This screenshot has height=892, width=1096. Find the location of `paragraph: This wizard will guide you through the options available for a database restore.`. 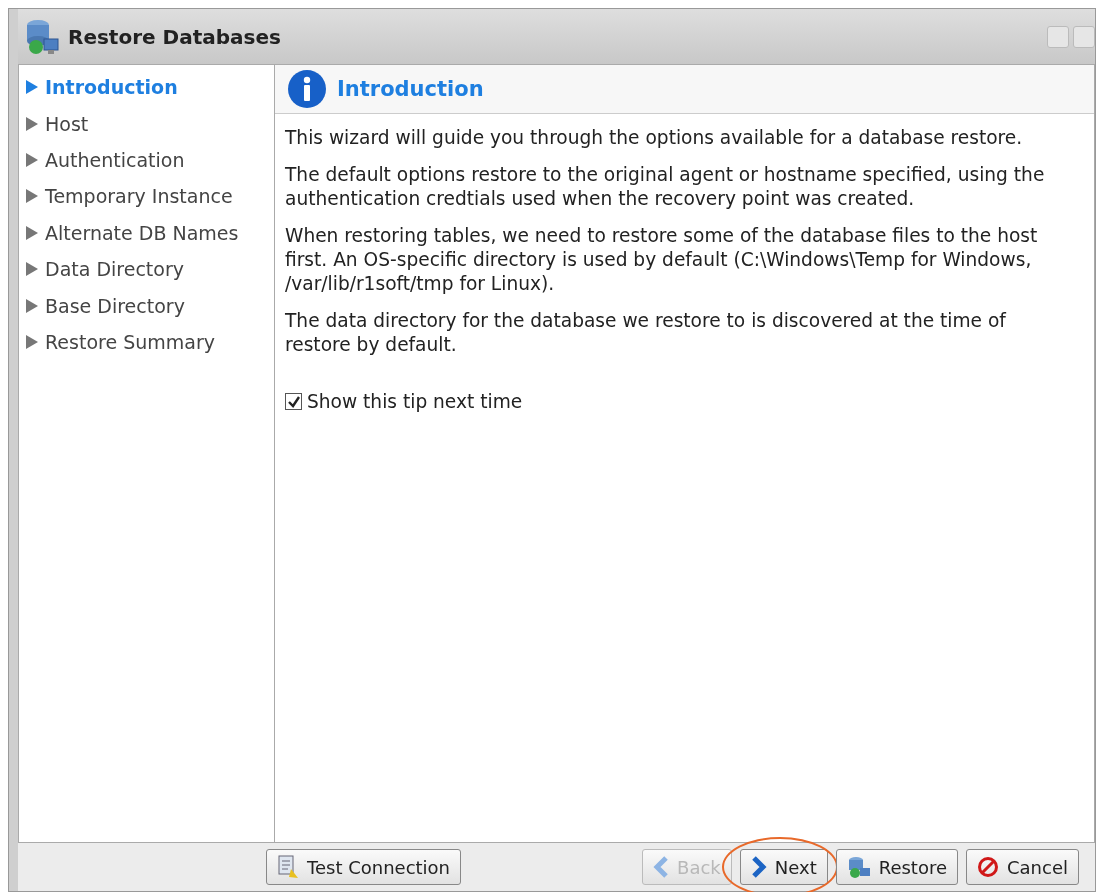

paragraph: This wizard will guide you through the options available for a database restore. is located at coordinates (654, 138).